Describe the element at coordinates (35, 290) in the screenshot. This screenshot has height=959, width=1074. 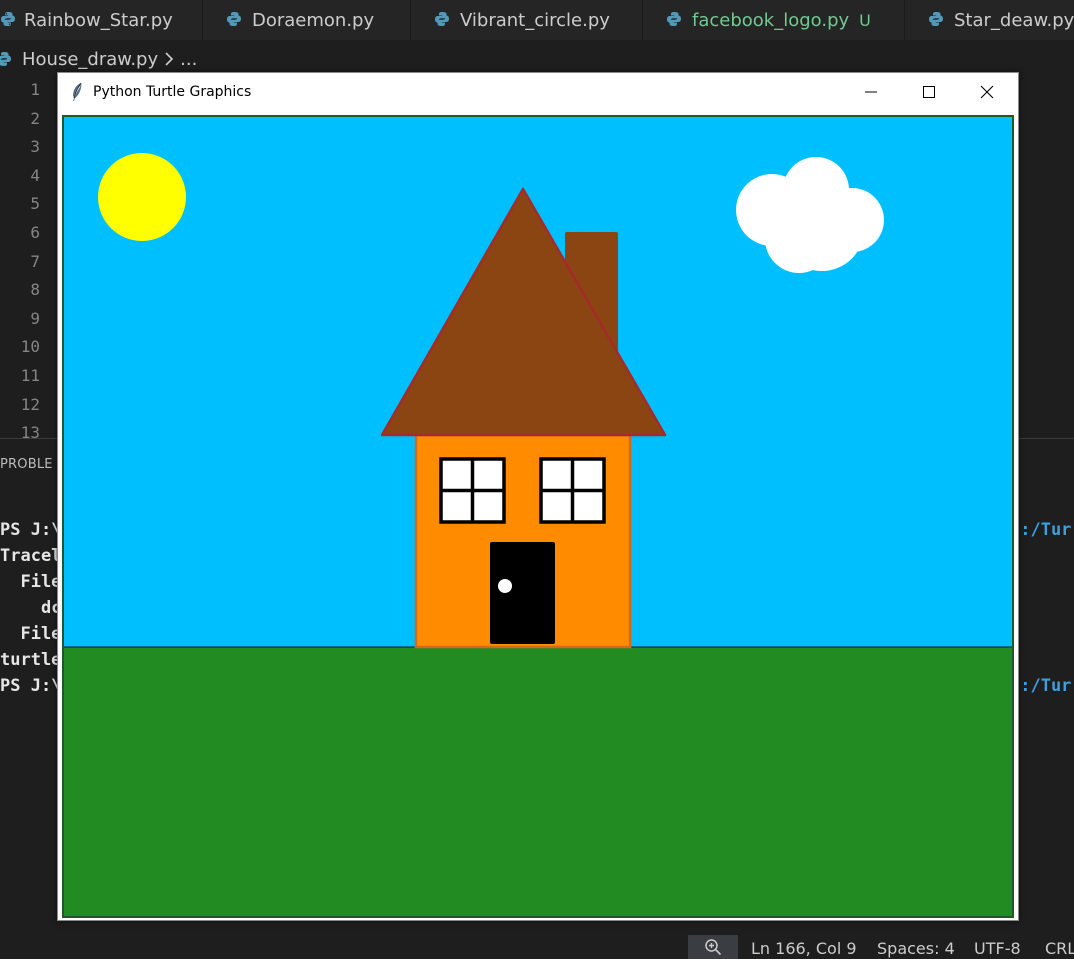
I see `line-number: 8` at that location.